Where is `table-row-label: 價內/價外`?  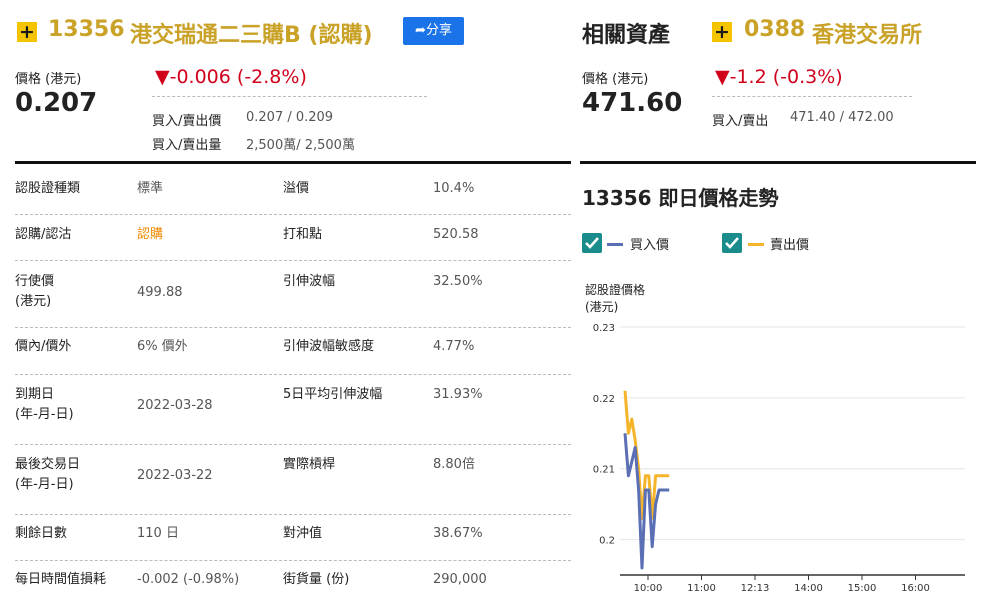
table-row-label: 價內/價外 is located at coordinates (43, 346).